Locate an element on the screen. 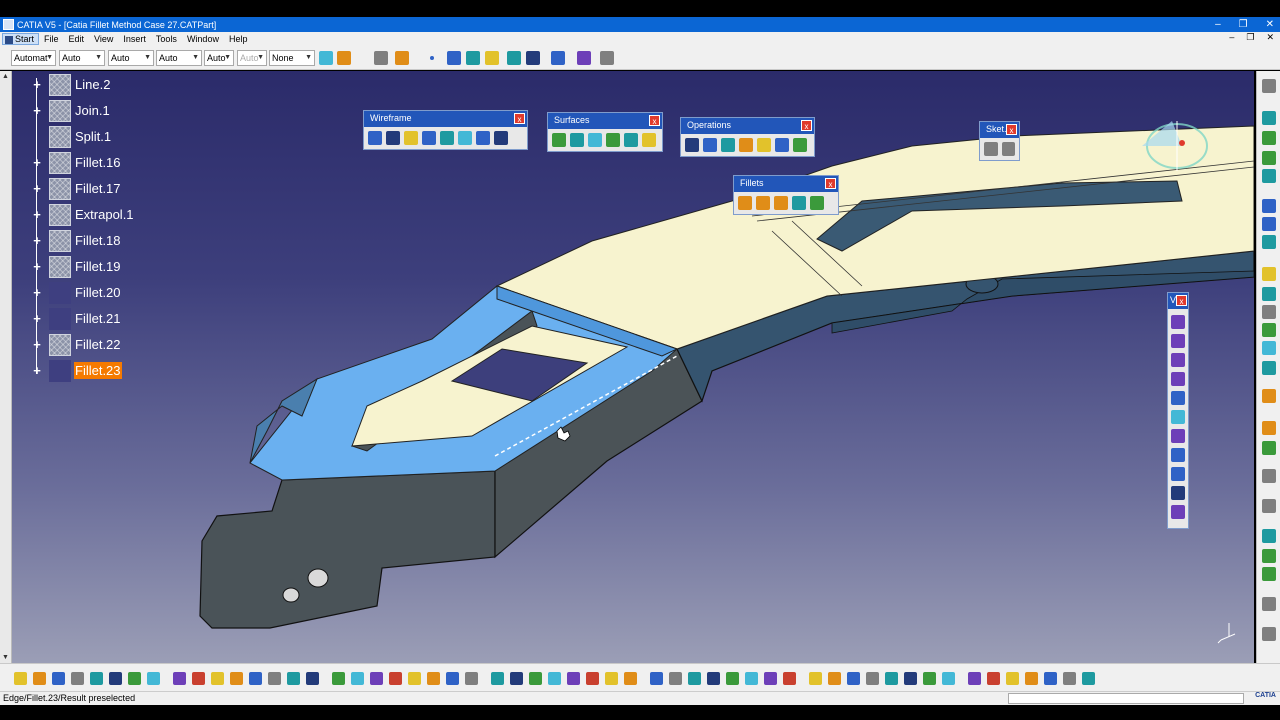 This screenshot has height=720, width=1280. axis-icon is located at coordinates (948, 678).